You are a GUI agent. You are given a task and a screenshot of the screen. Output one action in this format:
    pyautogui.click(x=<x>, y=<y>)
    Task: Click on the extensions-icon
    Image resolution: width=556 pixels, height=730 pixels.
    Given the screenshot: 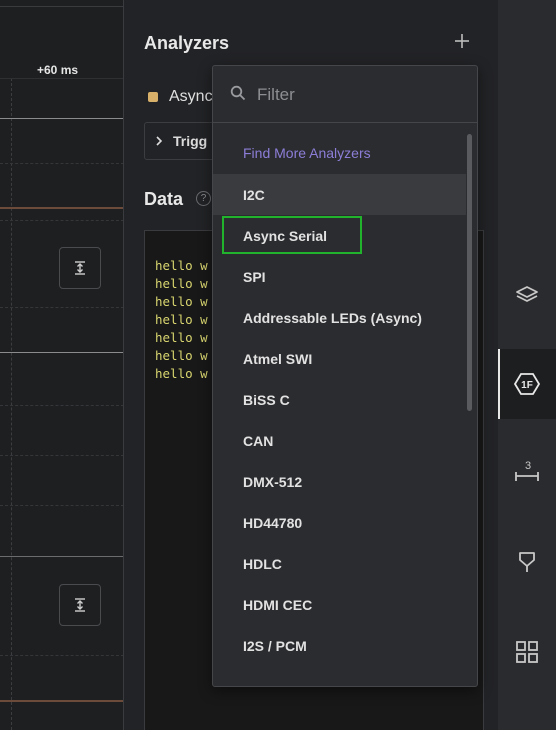 What is the action you would take?
    pyautogui.click(x=527, y=652)
    